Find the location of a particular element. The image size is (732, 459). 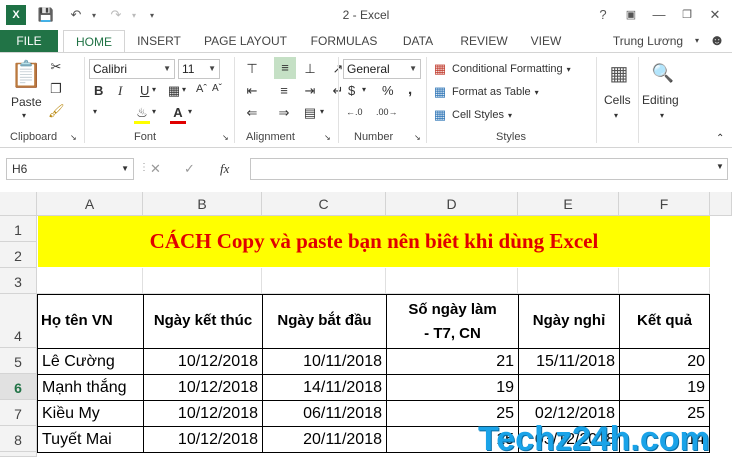

table-cell: 15/11/2018 is located at coordinates (569, 361).